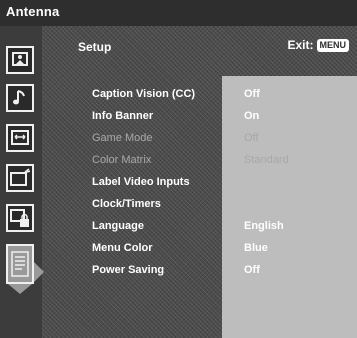  Describe the element at coordinates (118, 226) in the screenshot. I see `menu-item-label: Language` at that location.